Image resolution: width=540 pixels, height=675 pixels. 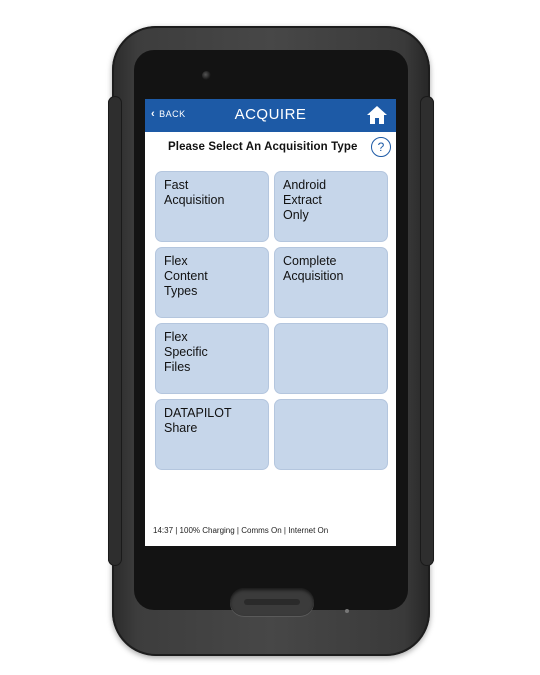 I want to click on left-bumper, so click(x=115, y=331).